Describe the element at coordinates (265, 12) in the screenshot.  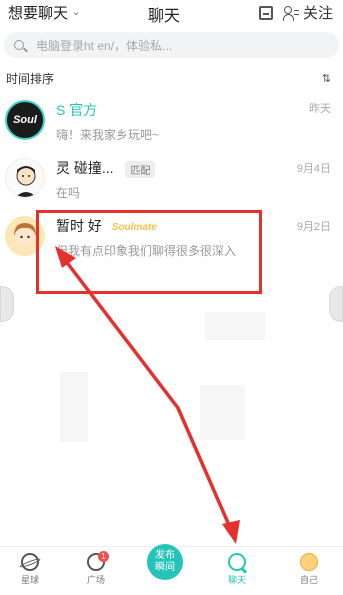
I see `scan-icon` at that location.